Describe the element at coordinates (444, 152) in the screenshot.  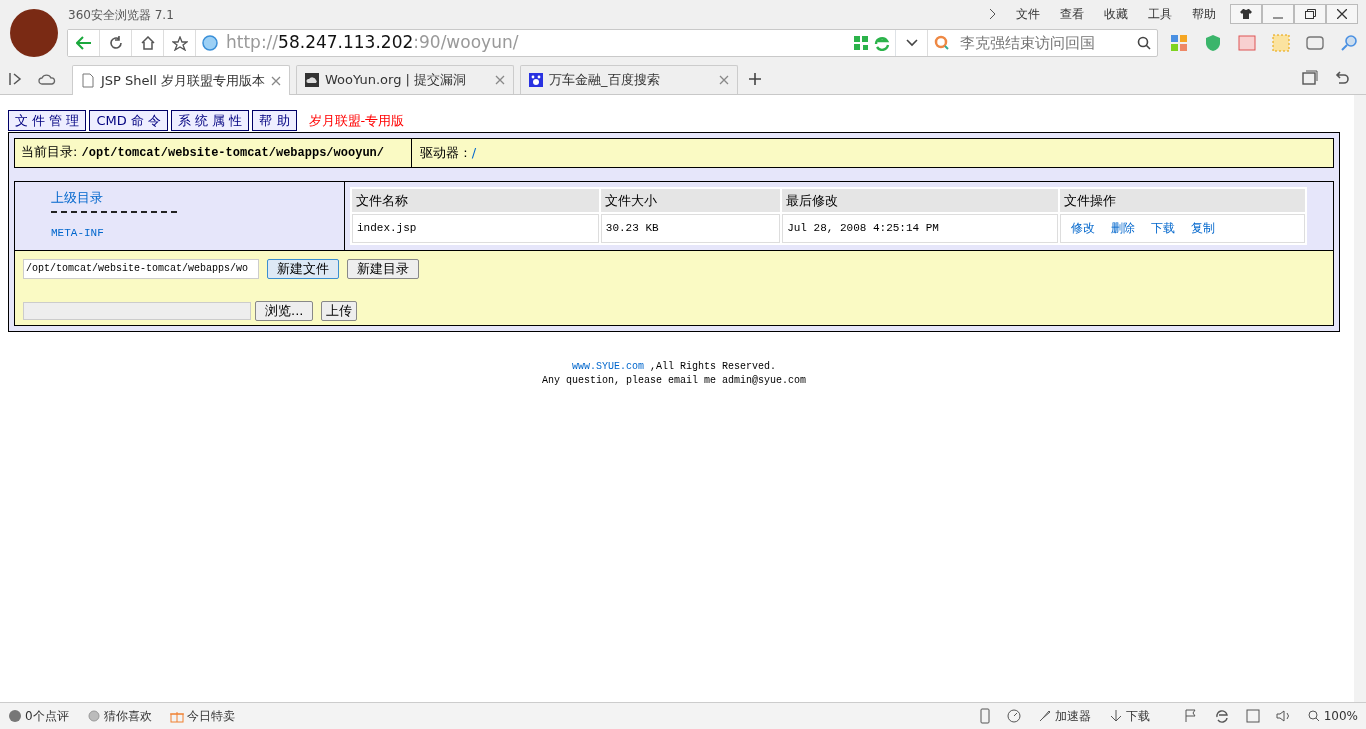
I see `drive-label: 驱动器 :` at that location.